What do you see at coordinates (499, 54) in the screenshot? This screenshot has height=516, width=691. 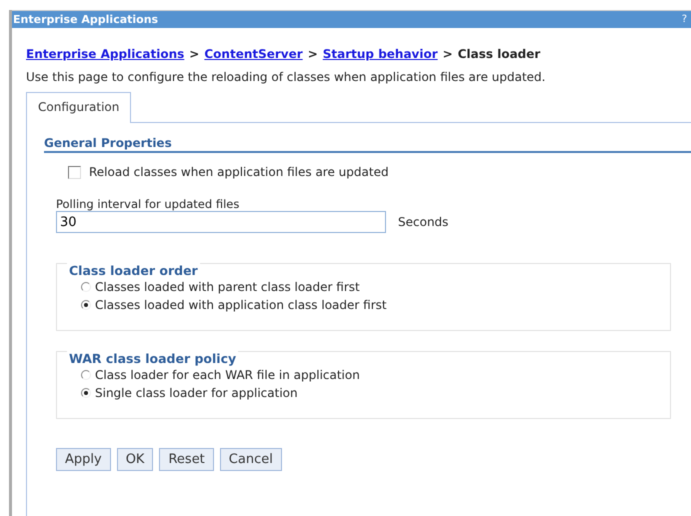 I see `breadcrumb-current: Class loader` at bounding box center [499, 54].